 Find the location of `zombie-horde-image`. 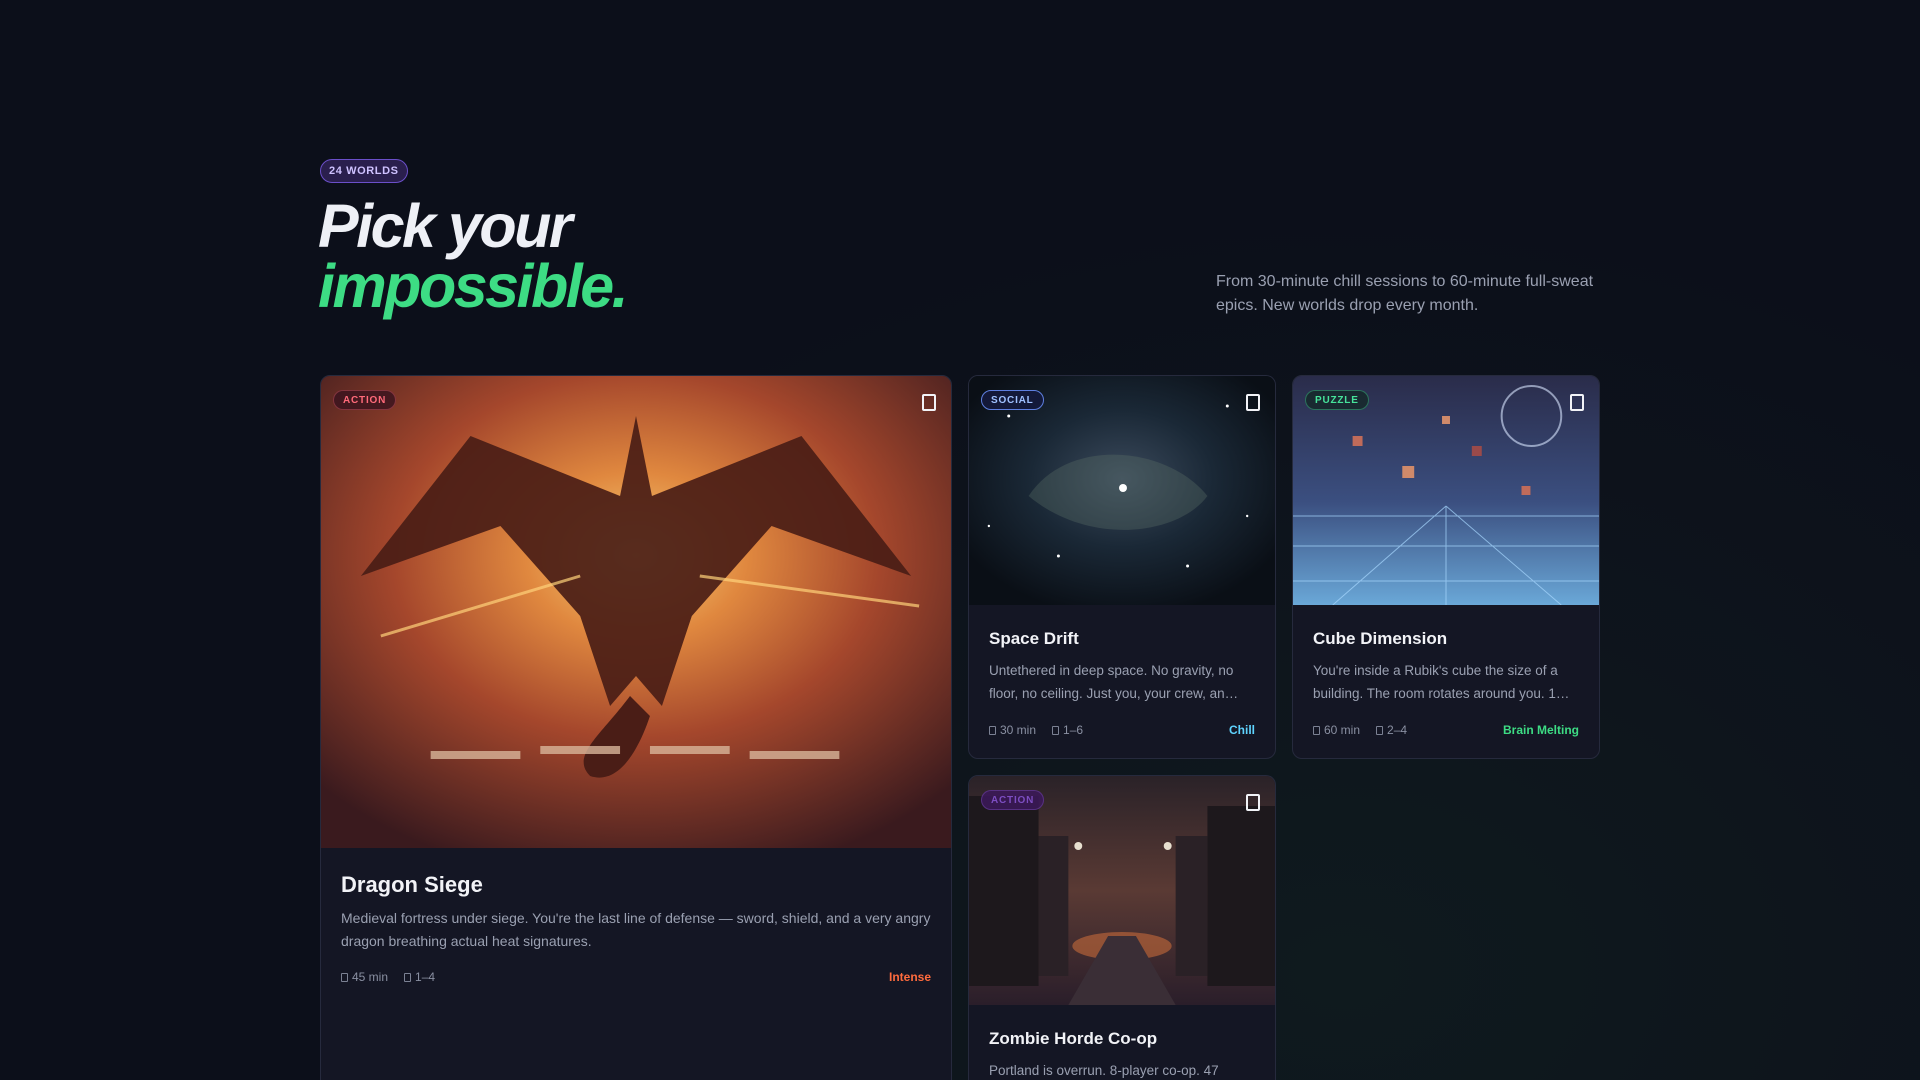

zombie-horde-image is located at coordinates (1122, 890).